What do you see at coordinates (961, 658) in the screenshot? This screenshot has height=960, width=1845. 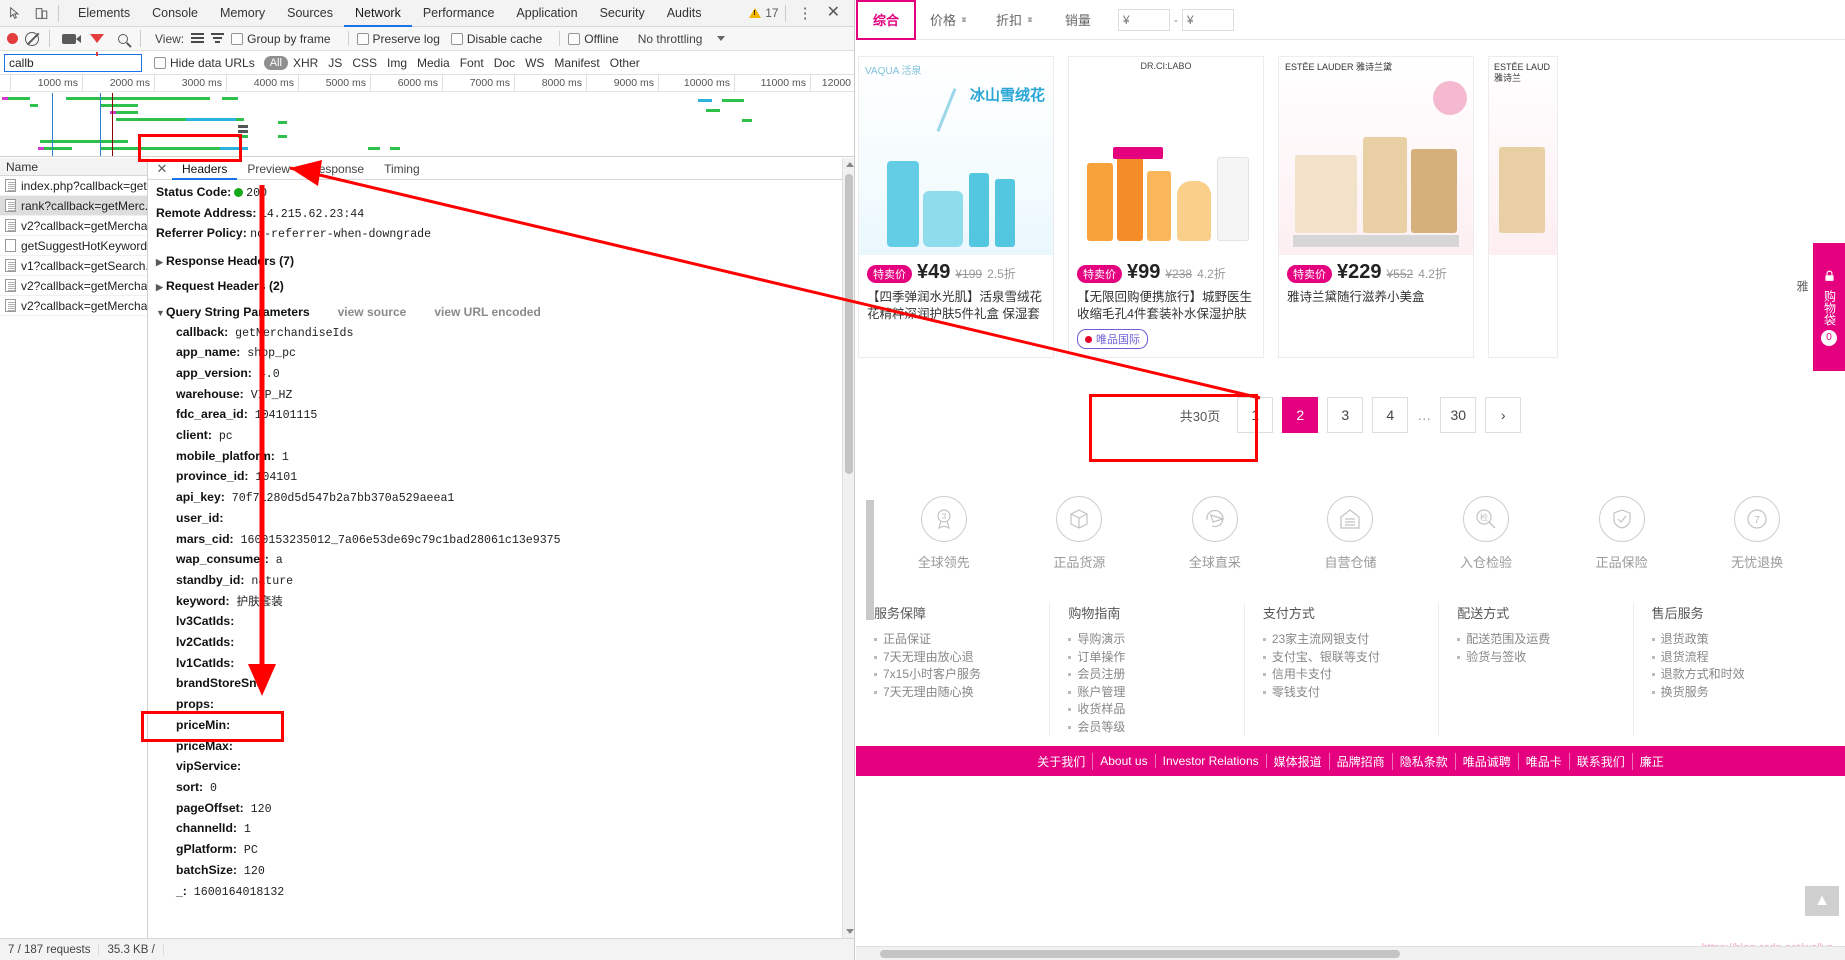 I see `footer-link: 7天无理由放心退` at bounding box center [961, 658].